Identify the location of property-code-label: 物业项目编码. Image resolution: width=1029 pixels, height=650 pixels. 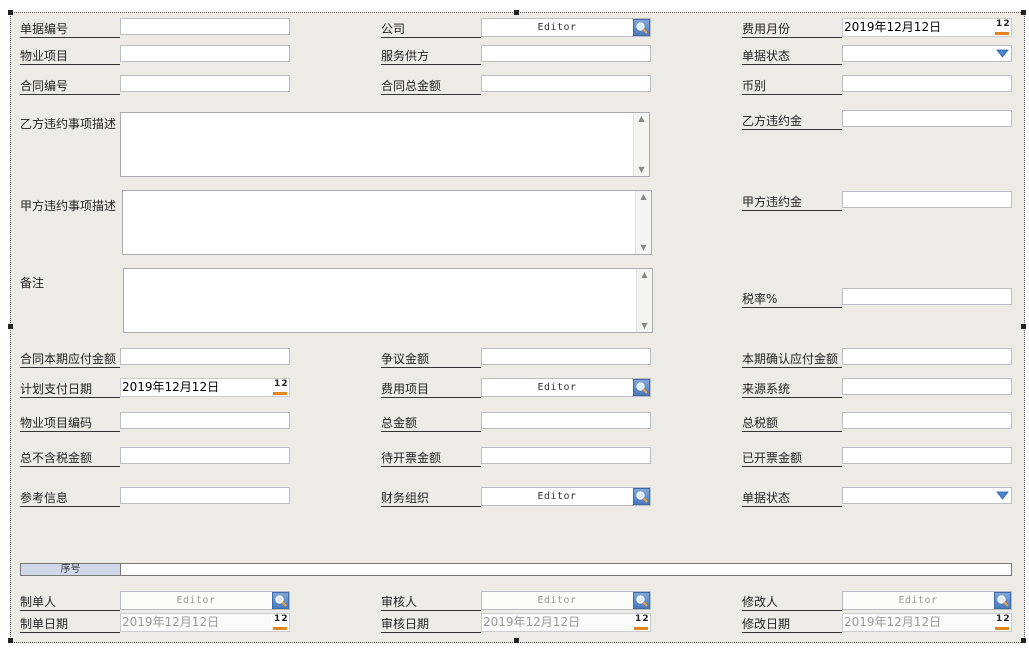
(70, 423).